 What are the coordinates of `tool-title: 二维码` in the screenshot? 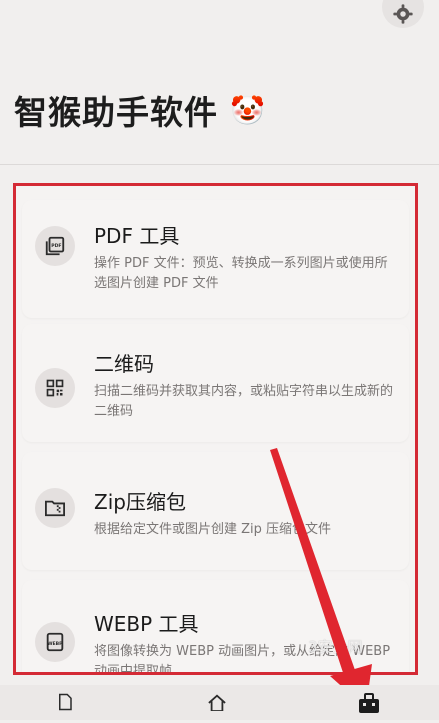 It's located at (124, 364).